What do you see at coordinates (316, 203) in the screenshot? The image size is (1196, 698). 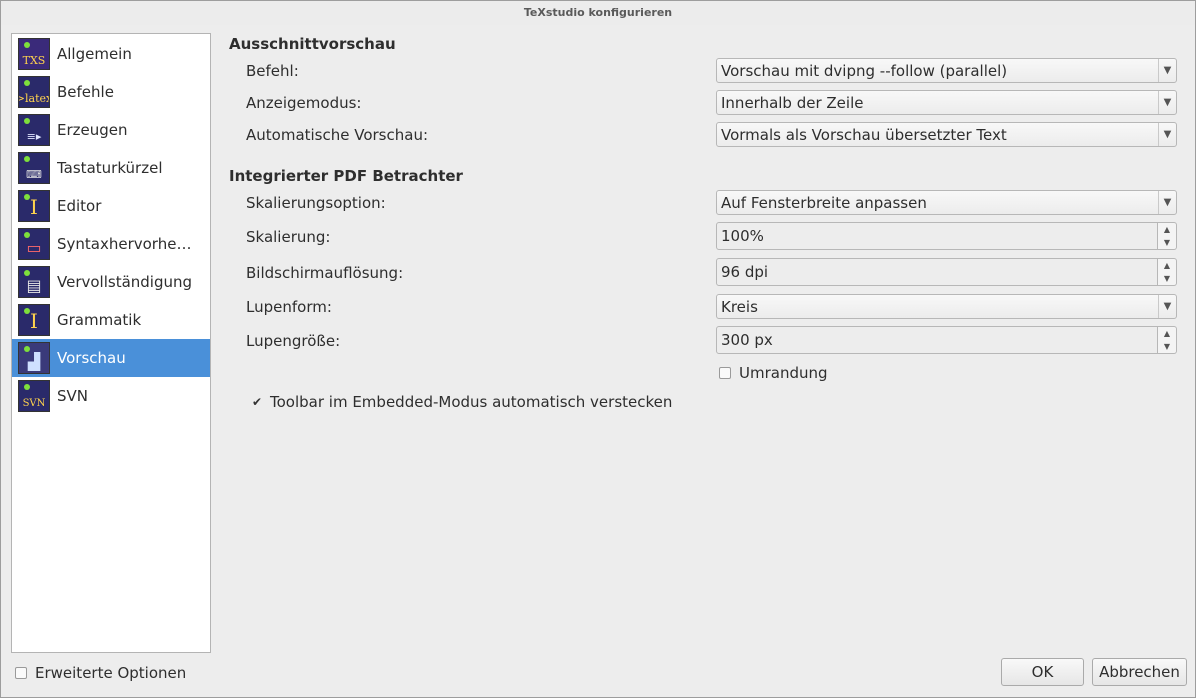 I see `scaling-option-label: Skalierungsoption:` at bounding box center [316, 203].